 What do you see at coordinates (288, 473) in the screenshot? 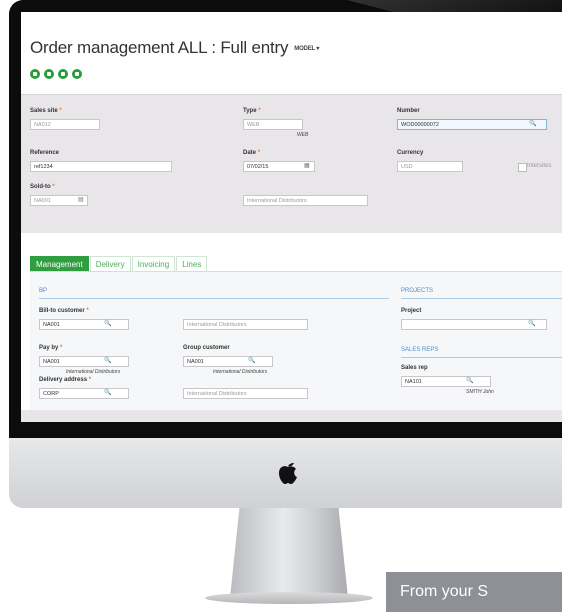
I see `apple-logo-icon` at bounding box center [288, 473].